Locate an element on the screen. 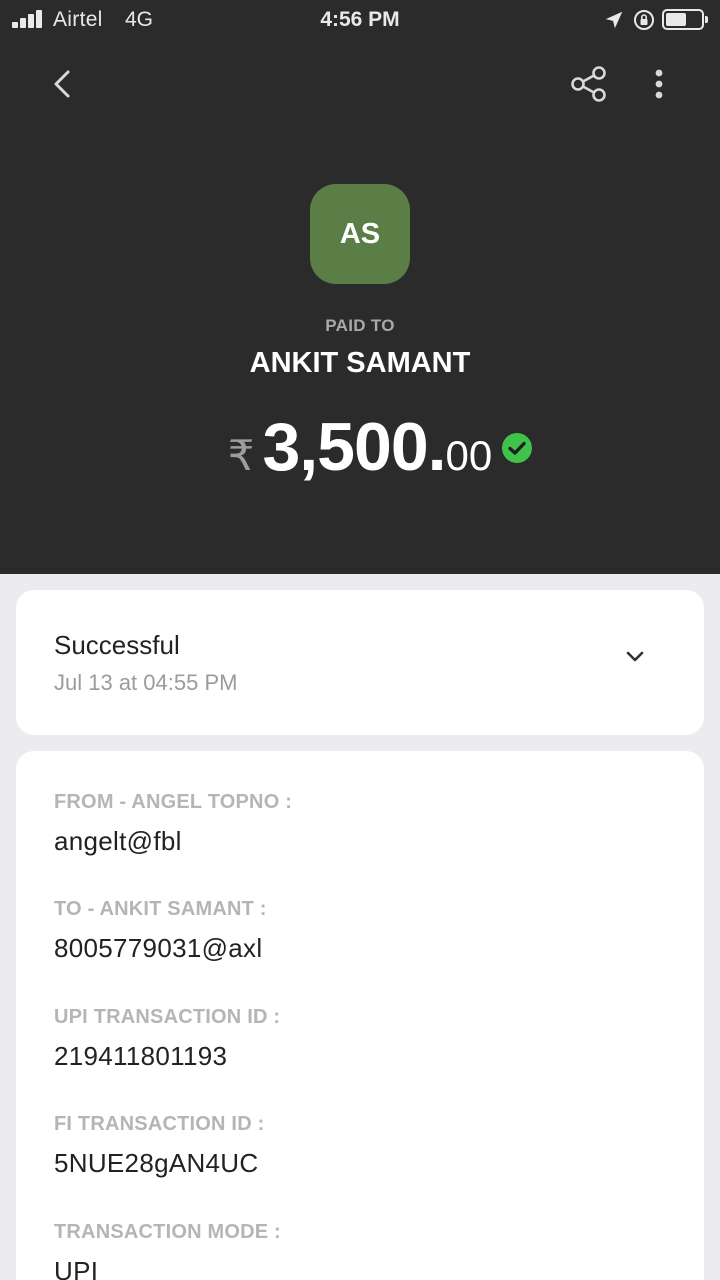  check-circle-icon is located at coordinates (517, 448).